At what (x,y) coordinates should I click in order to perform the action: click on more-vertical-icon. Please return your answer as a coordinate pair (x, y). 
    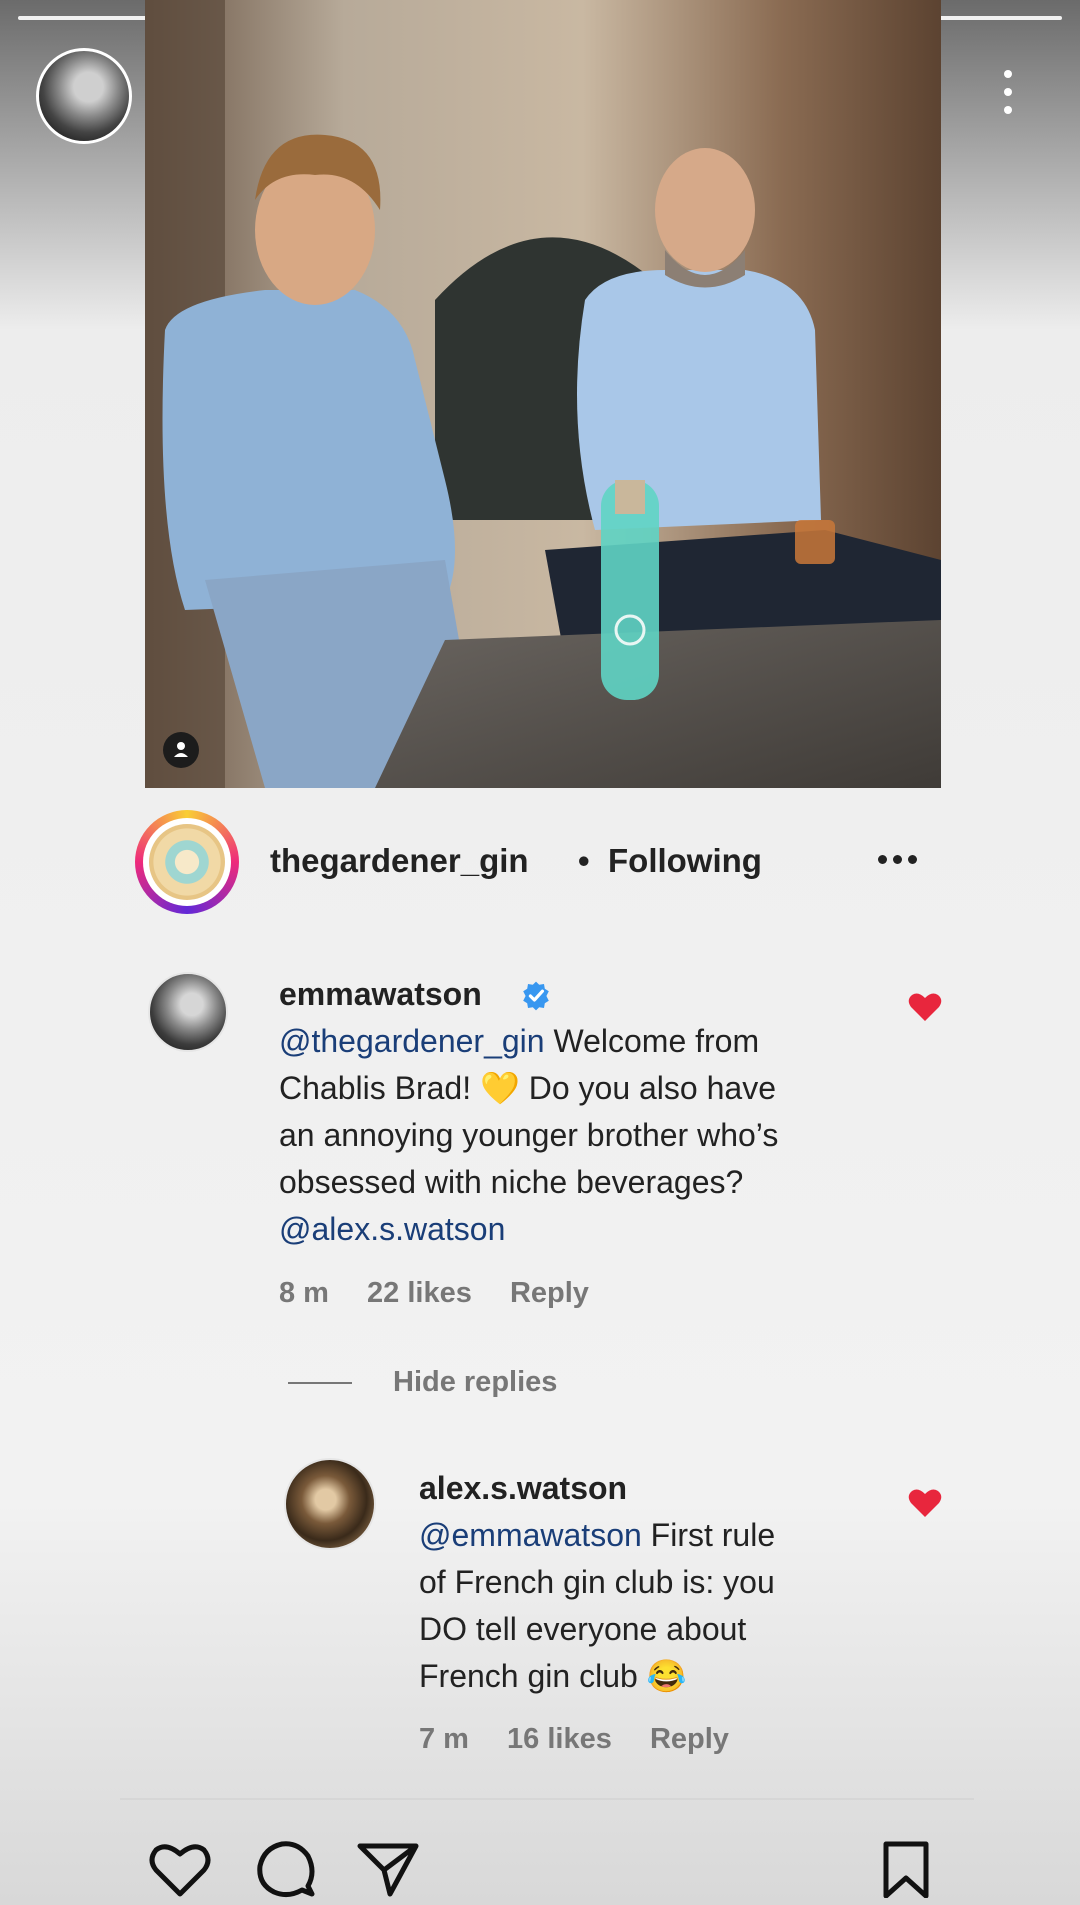
    Looking at the image, I should click on (1008, 95).